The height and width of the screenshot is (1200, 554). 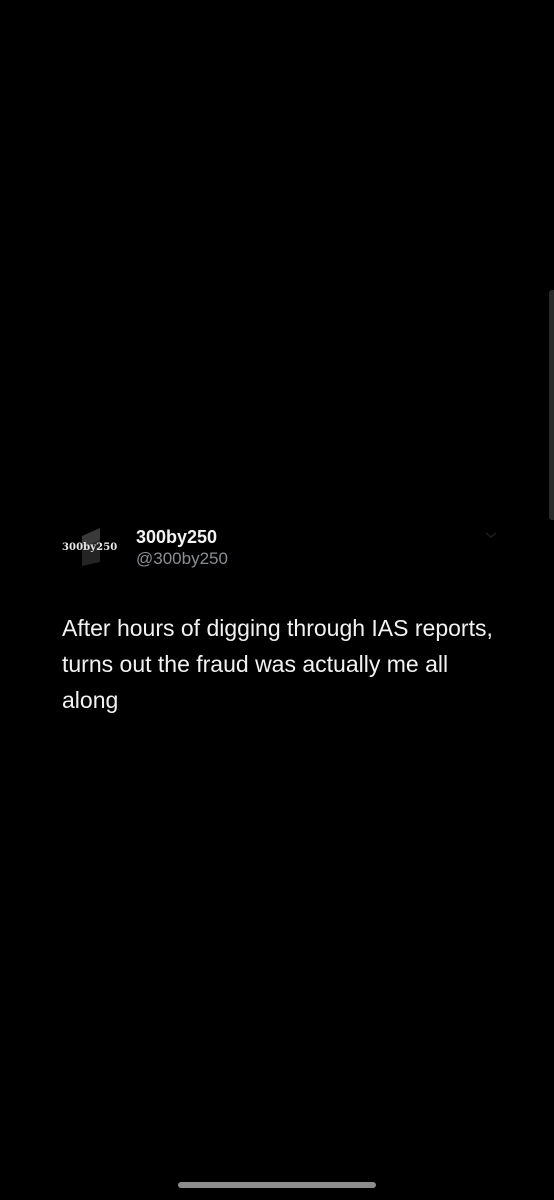 I want to click on chevron-down-icon, so click(x=491, y=535).